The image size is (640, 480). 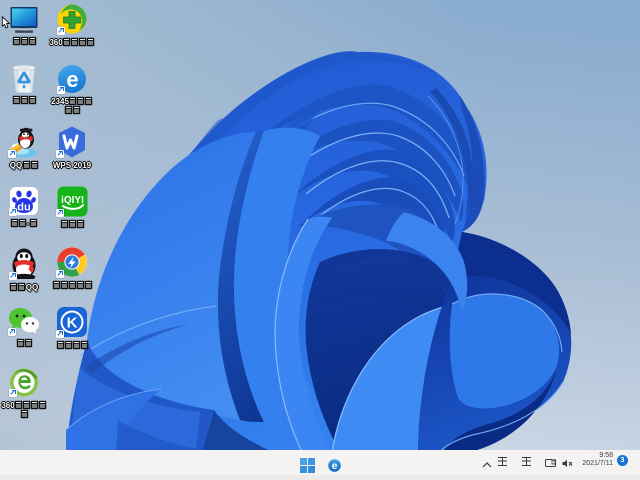 I want to click on svg-text: iQIYI, so click(x=72, y=200).